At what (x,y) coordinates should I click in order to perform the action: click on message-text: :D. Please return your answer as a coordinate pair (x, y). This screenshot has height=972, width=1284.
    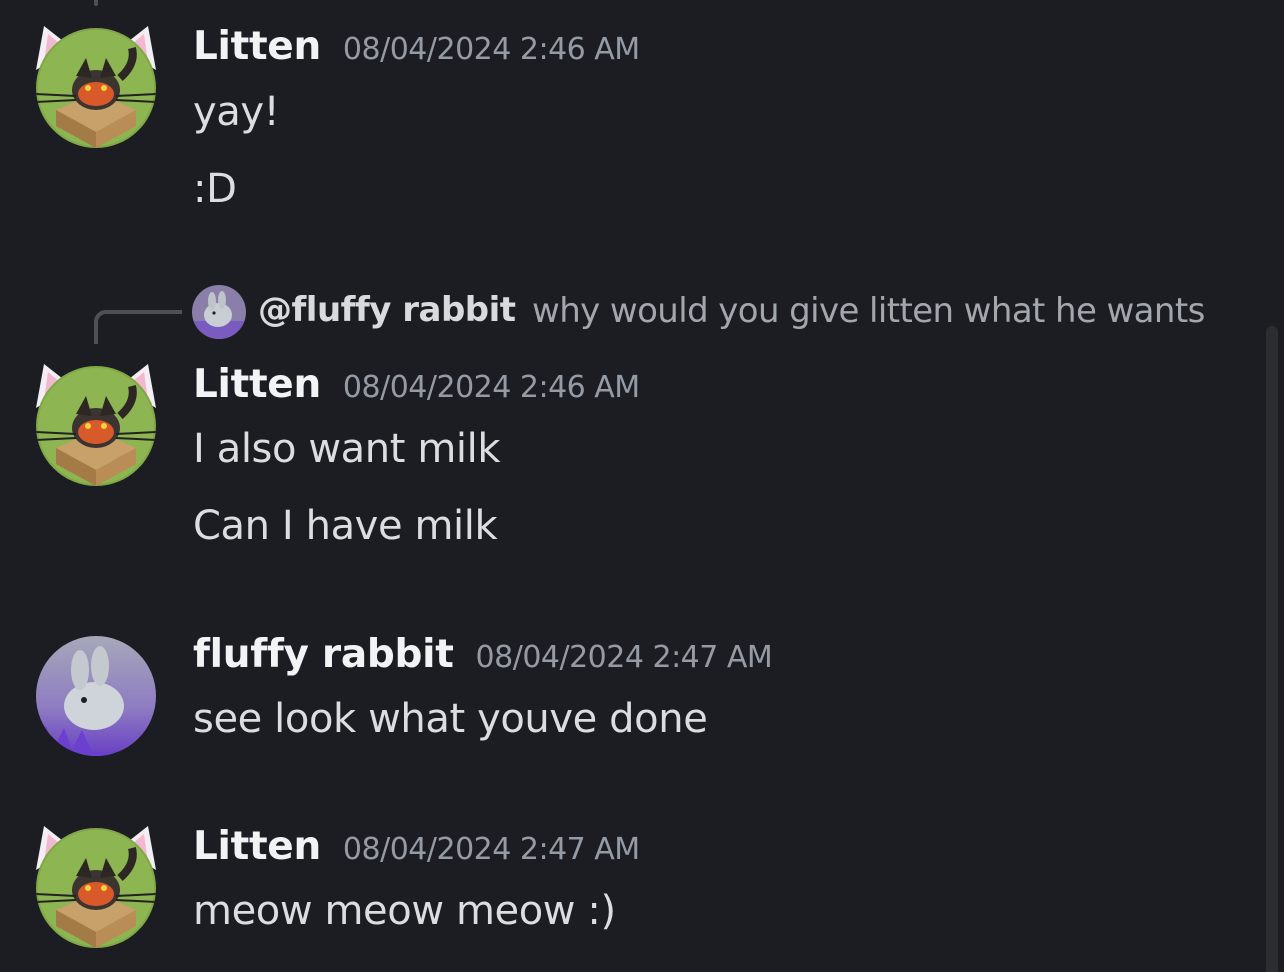
    Looking at the image, I should click on (215, 189).